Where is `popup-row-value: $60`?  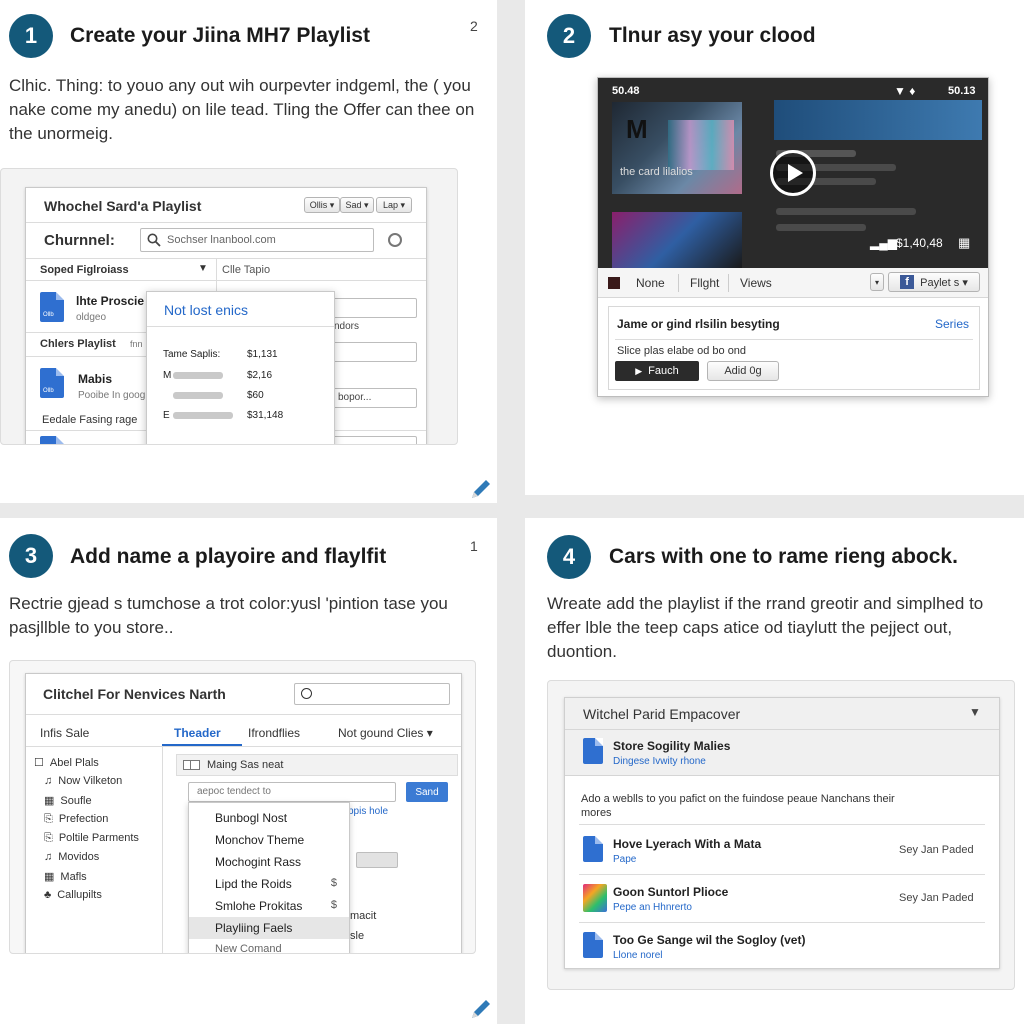 popup-row-value: $60 is located at coordinates (255, 395).